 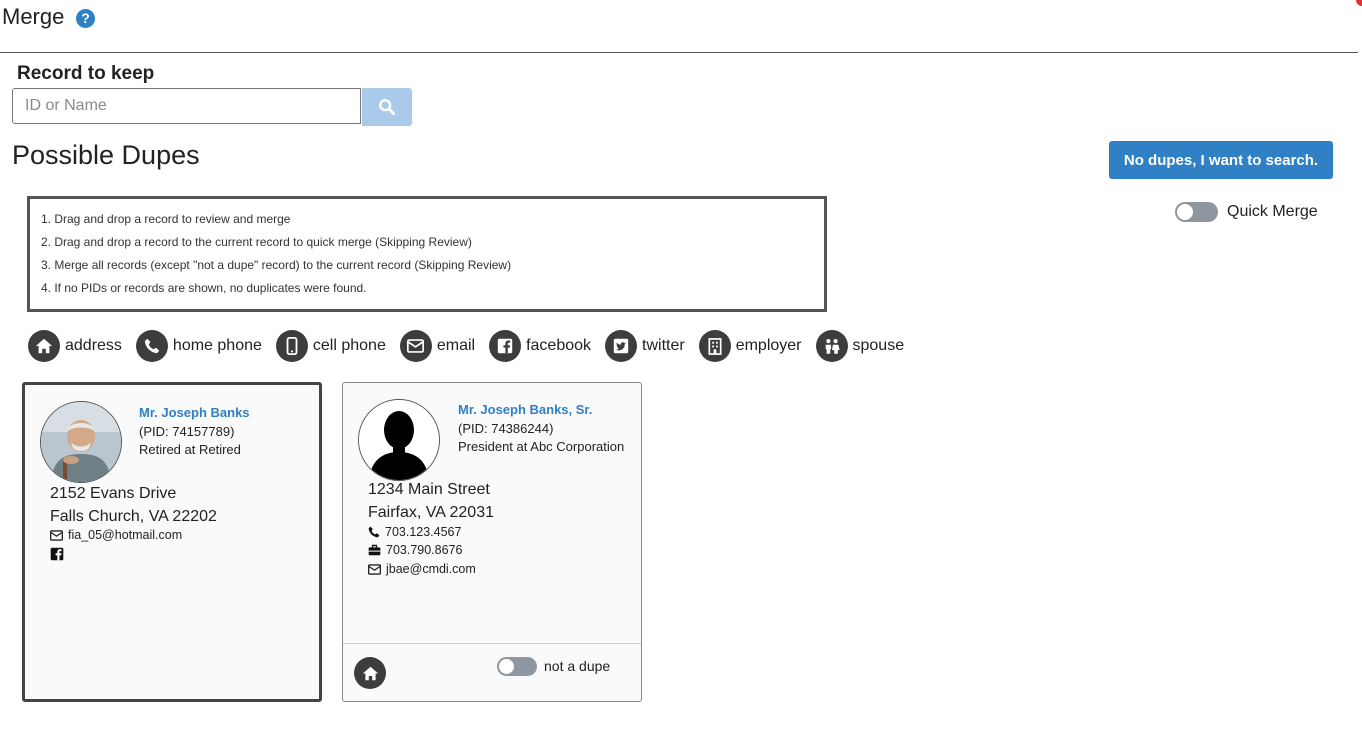 I want to click on filter-label: spouse, so click(x=878, y=345).